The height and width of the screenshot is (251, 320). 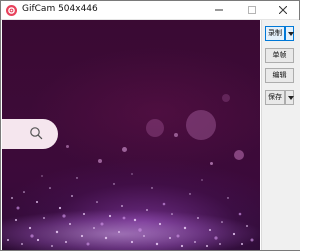 I want to click on close-button, so click(x=283, y=10).